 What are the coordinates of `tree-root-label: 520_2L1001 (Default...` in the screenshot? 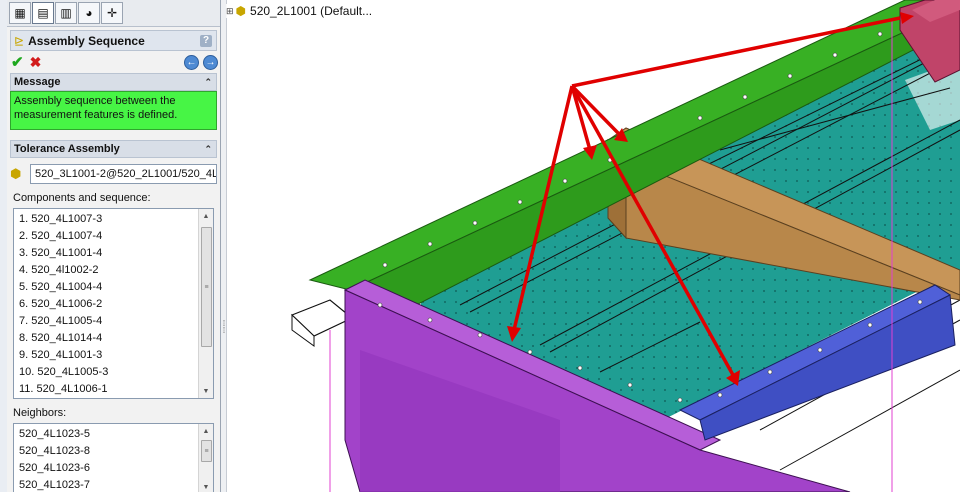 It's located at (311, 11).